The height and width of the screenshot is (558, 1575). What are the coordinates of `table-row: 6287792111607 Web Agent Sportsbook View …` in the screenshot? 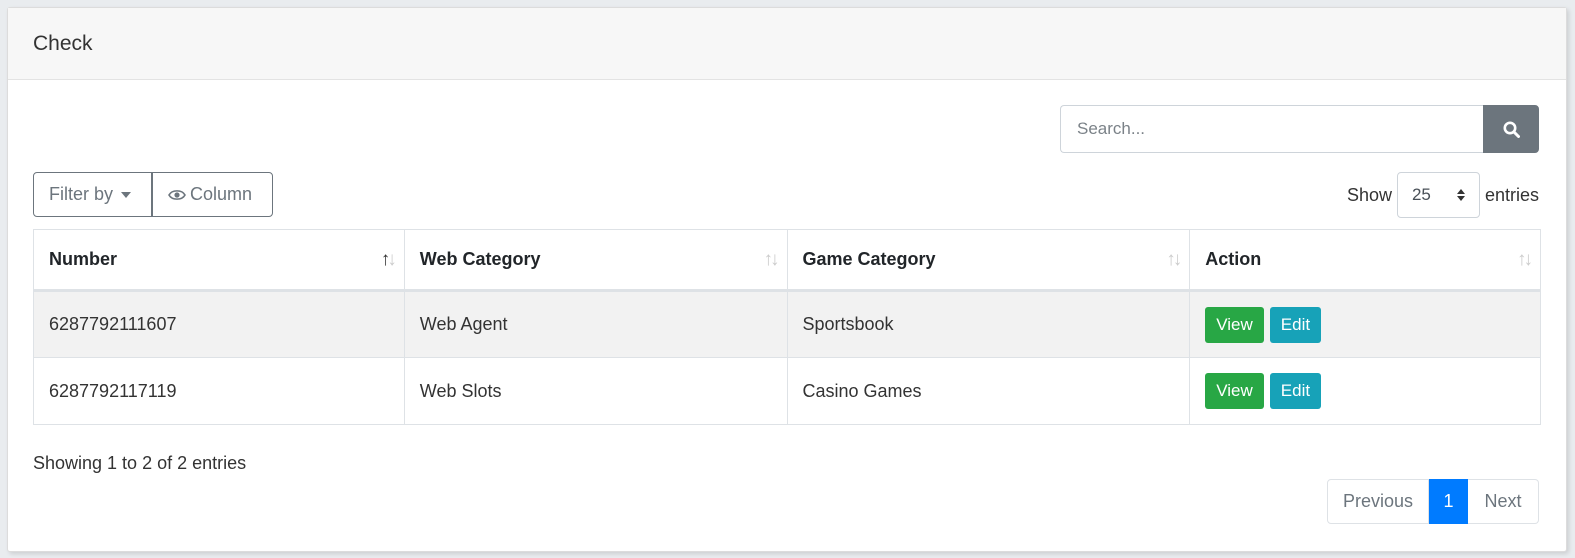 It's located at (787, 324).